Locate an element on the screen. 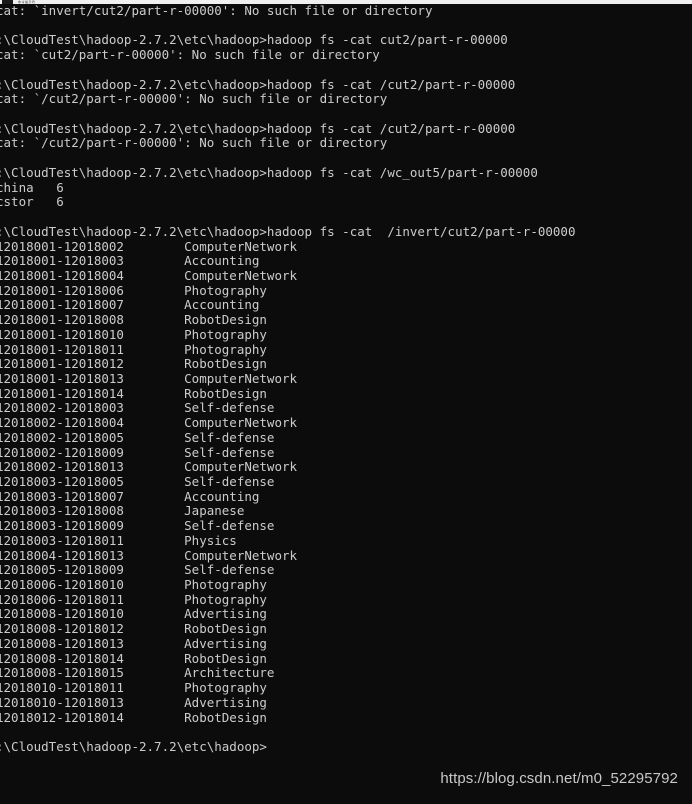 This screenshot has height=804, width=692. console-data-line: 12018001-12018012 RobotDesign is located at coordinates (133, 364).